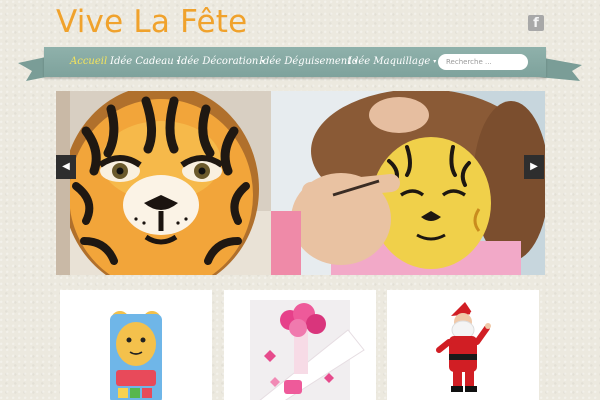 The image size is (600, 400). What do you see at coordinates (534, 167) in the screenshot?
I see `next-arrow-icon: ▶` at bounding box center [534, 167].